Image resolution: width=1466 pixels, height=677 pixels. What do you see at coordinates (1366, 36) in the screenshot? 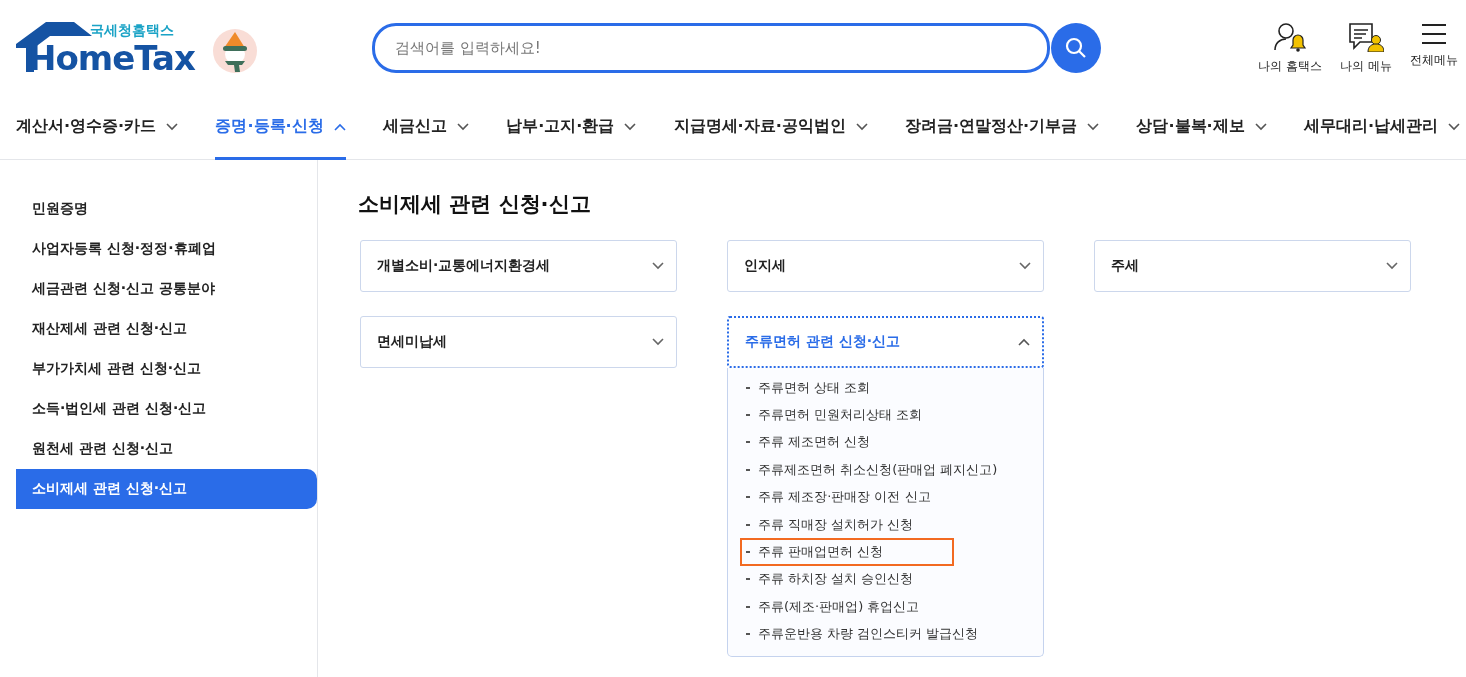
I see `note-person-icon` at bounding box center [1366, 36].